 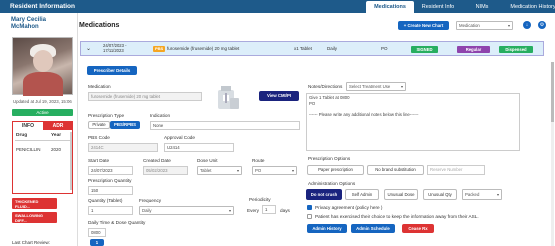 What do you see at coordinates (456, 170) in the screenshot?
I see `reserve-number-input: Reserve Number` at bounding box center [456, 170].